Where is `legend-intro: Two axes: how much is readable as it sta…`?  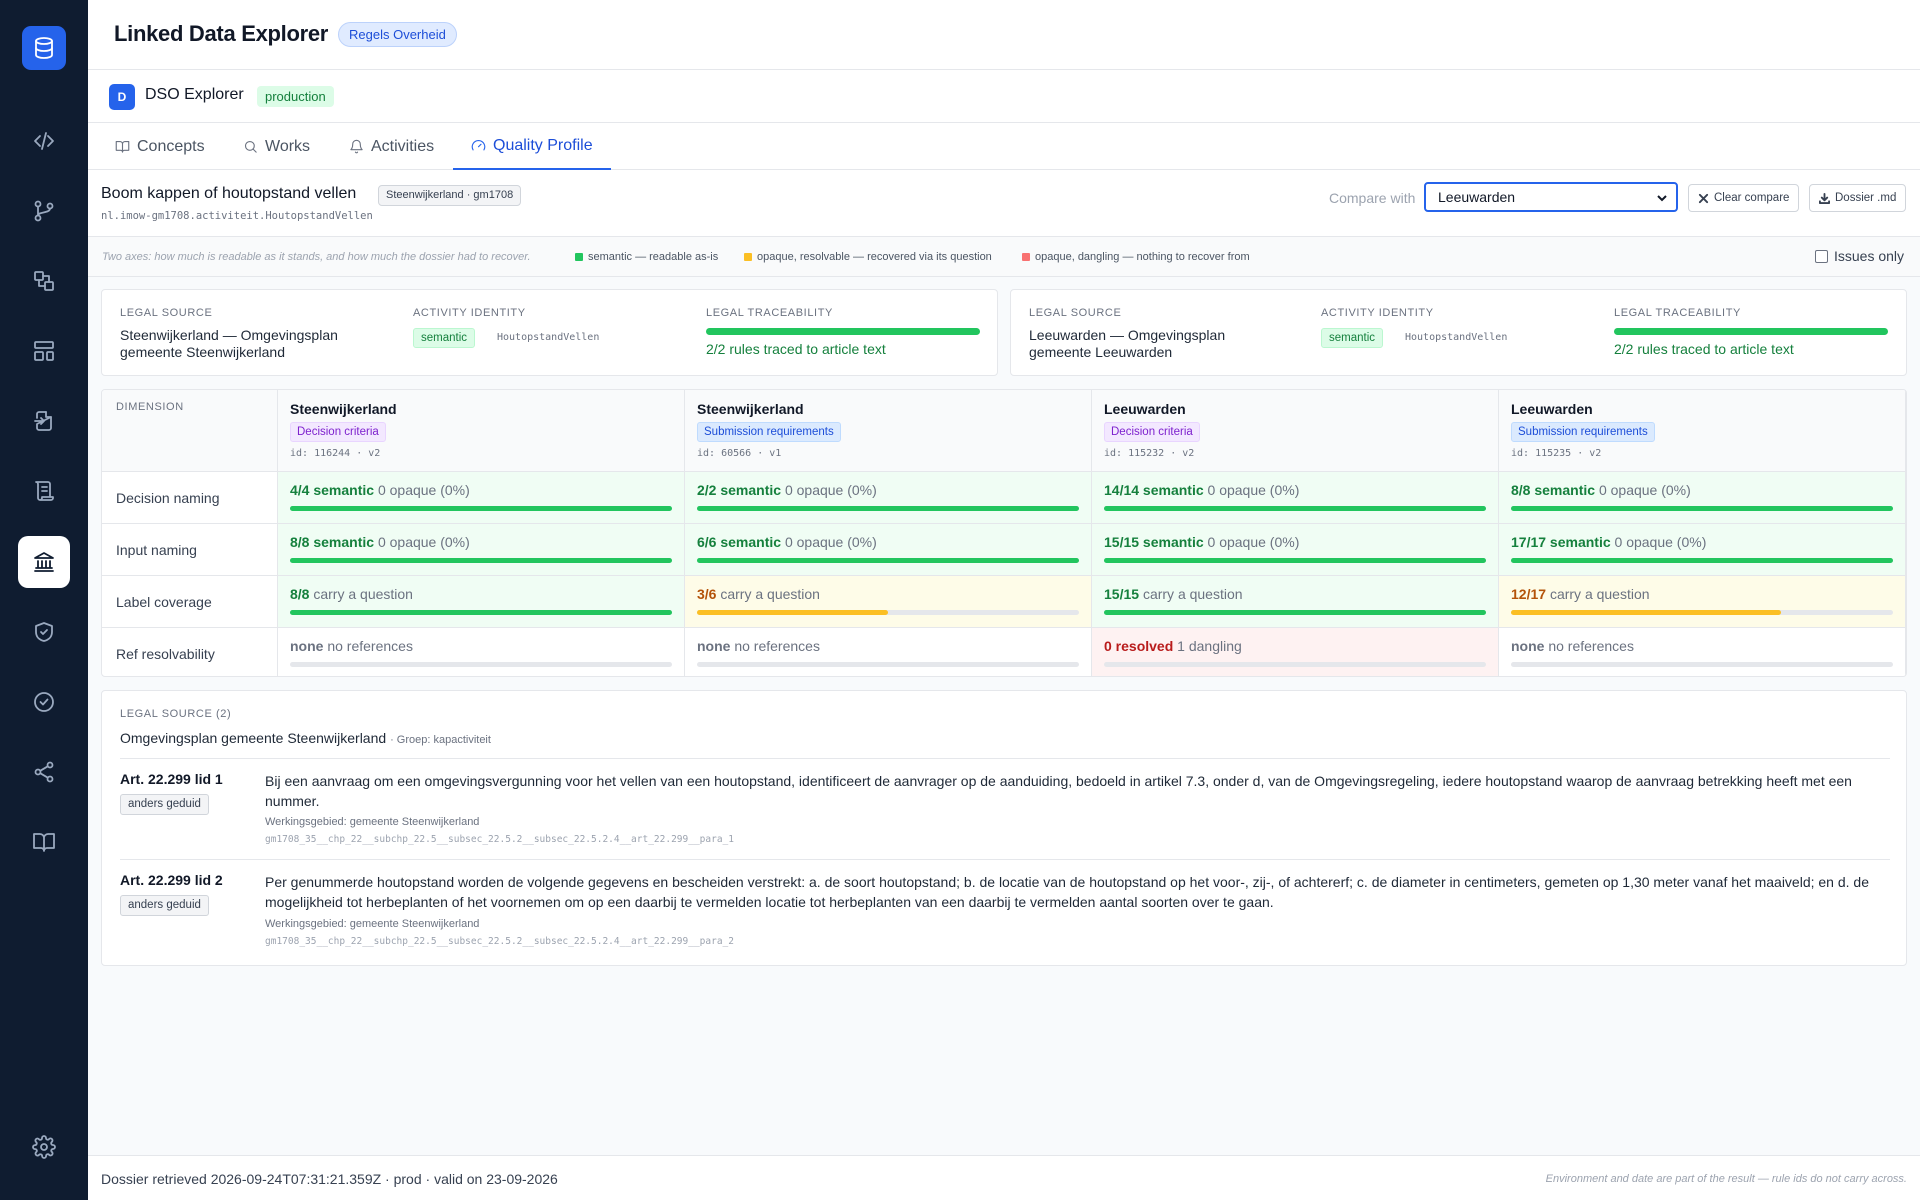
legend-intro: Two axes: how much is readable as it sta… is located at coordinates (316, 257).